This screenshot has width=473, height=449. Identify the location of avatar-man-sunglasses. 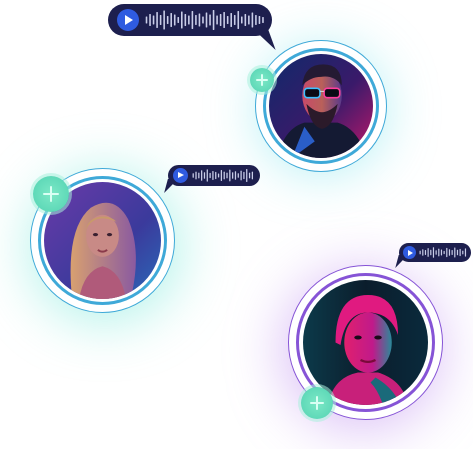
(321, 106).